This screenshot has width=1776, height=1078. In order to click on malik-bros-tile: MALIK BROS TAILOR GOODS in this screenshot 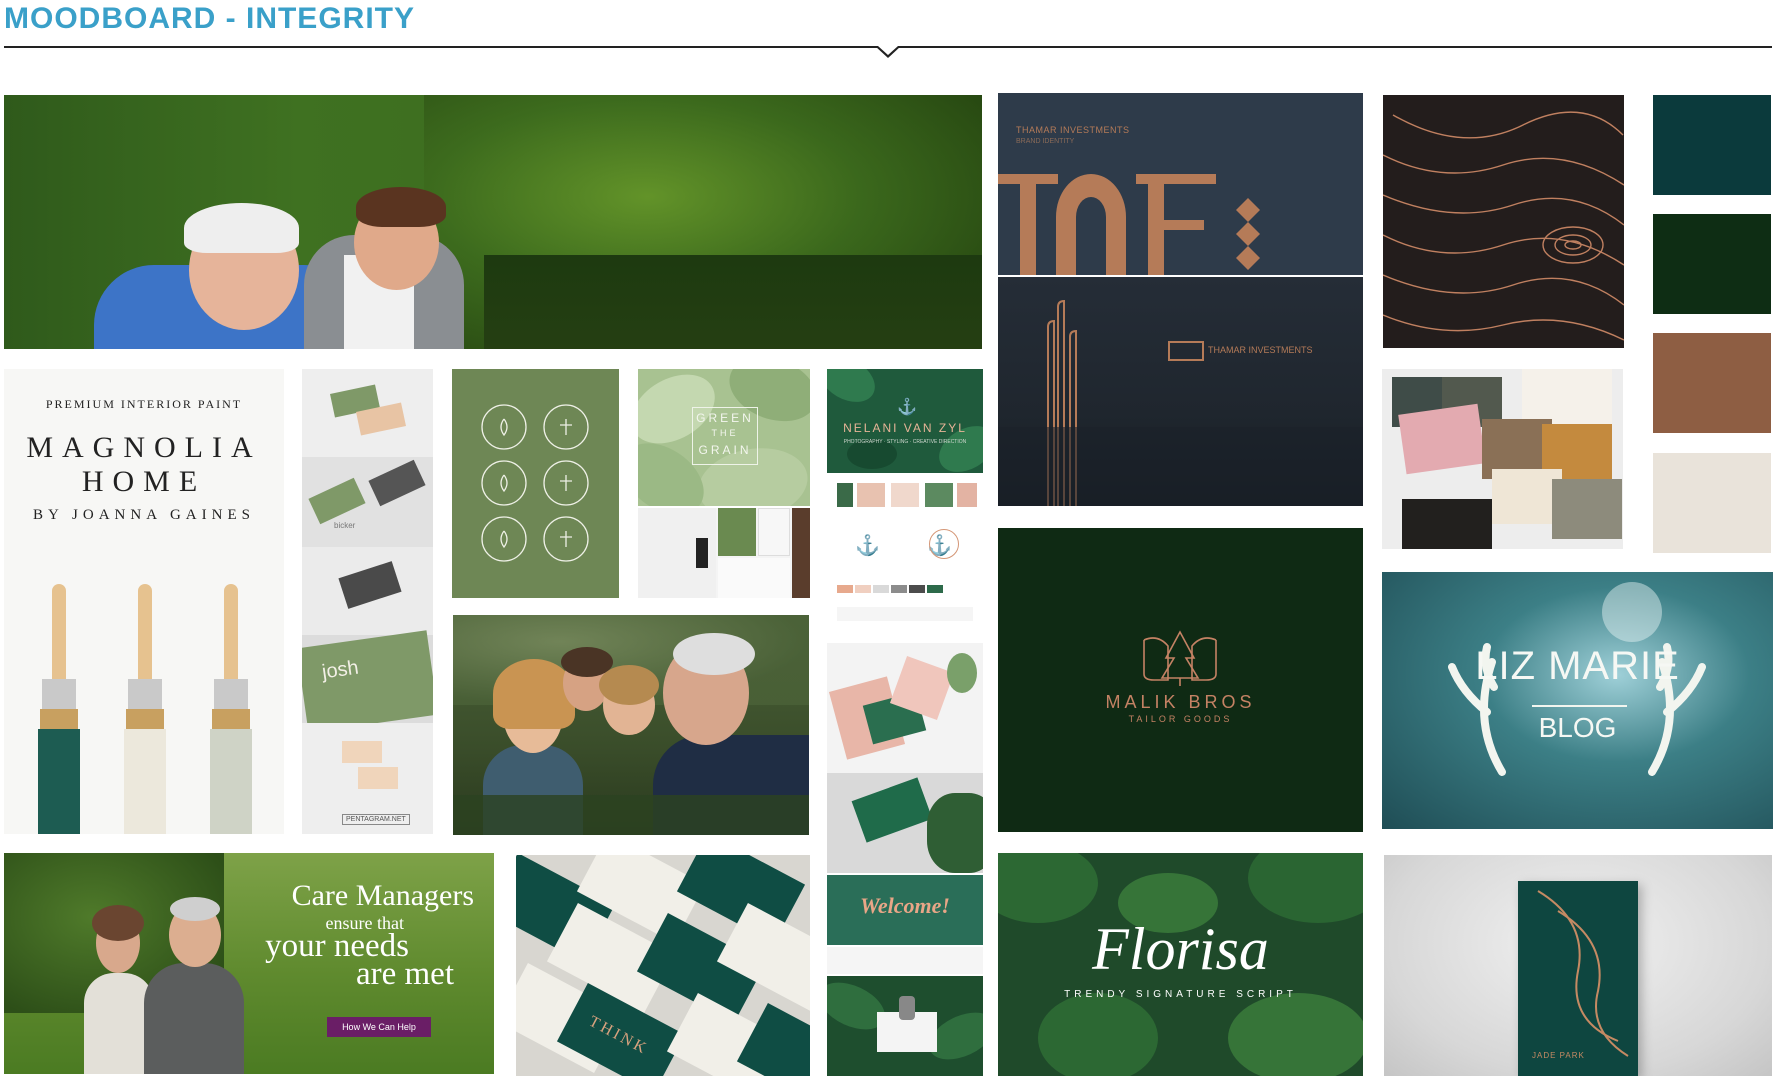, I will do `click(1180, 680)`.